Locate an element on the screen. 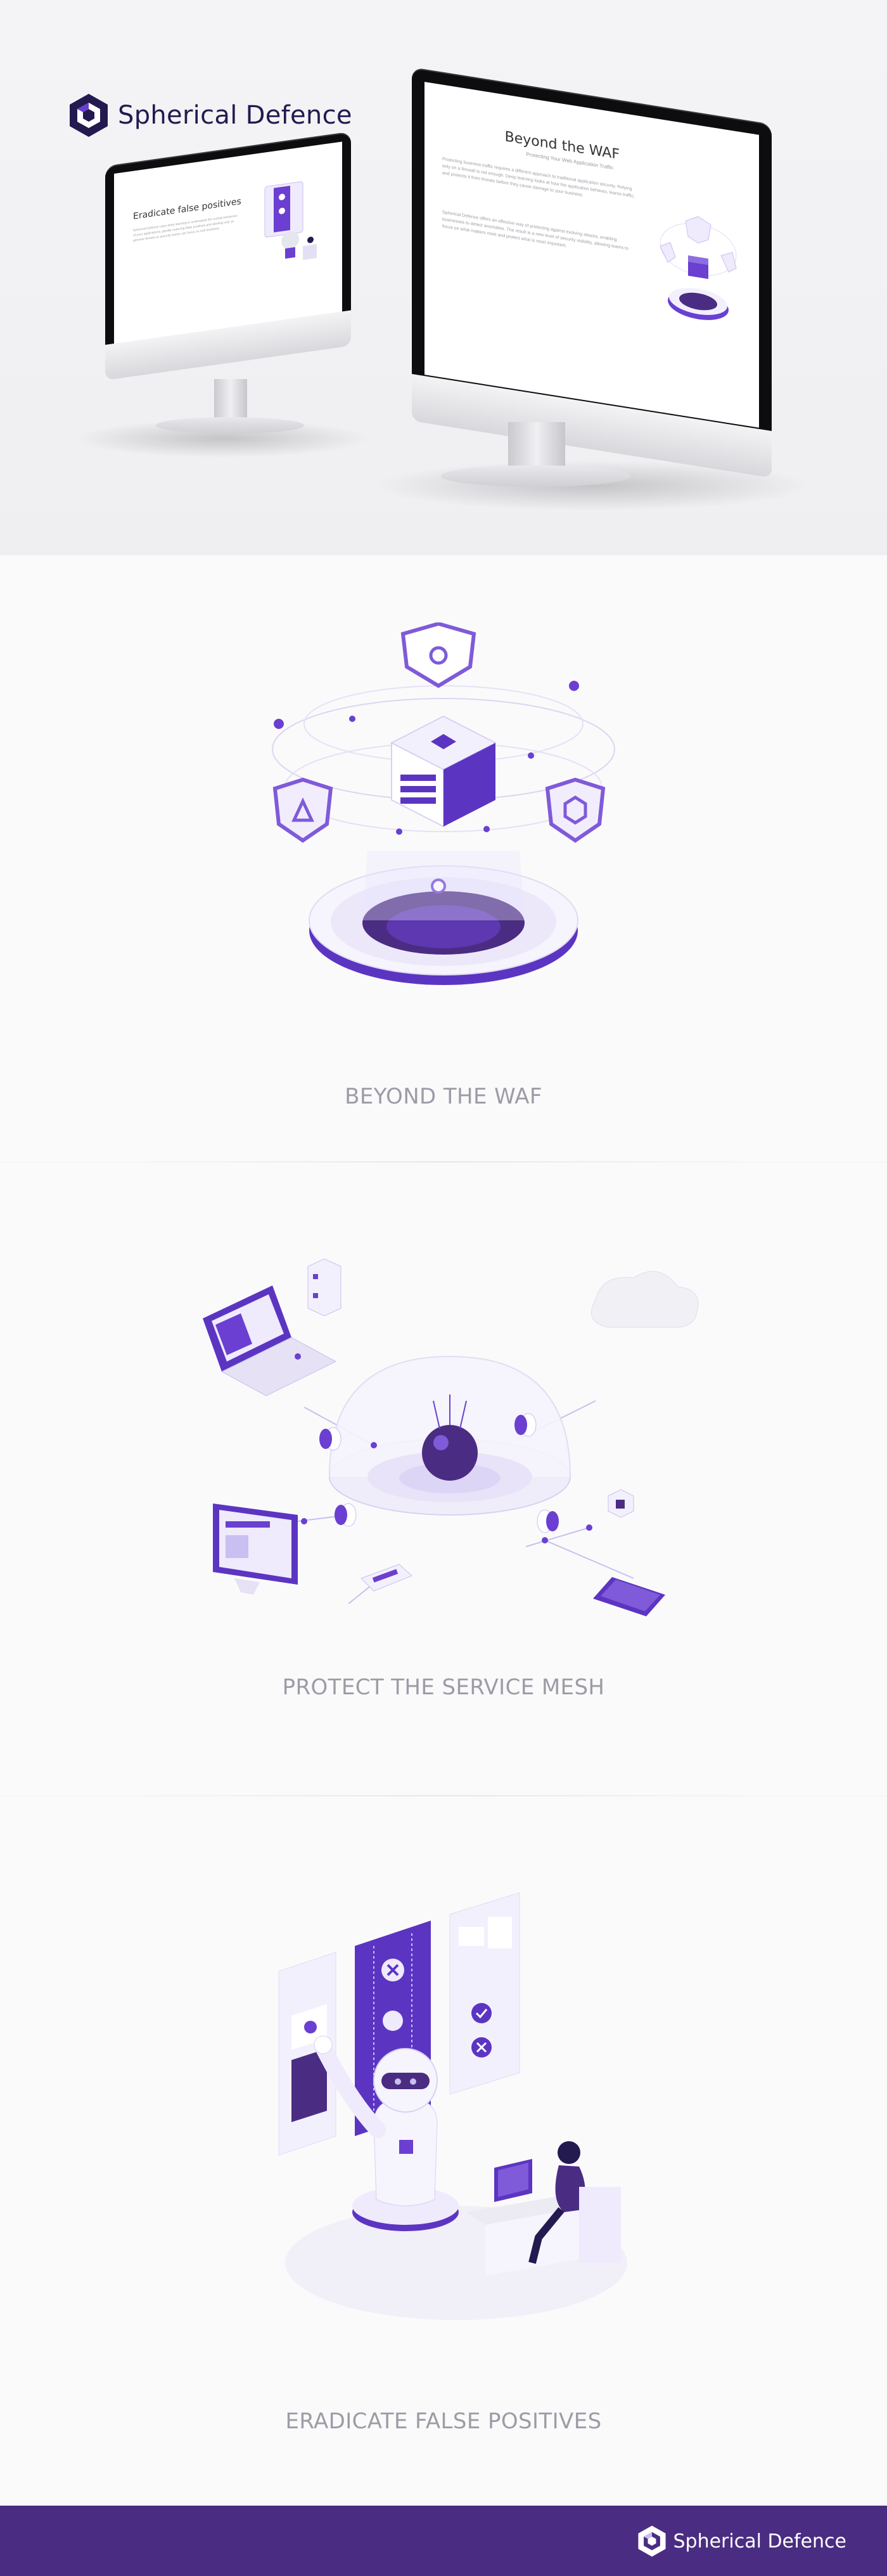  service-mesh-dome-illustration is located at coordinates (451, 1437).